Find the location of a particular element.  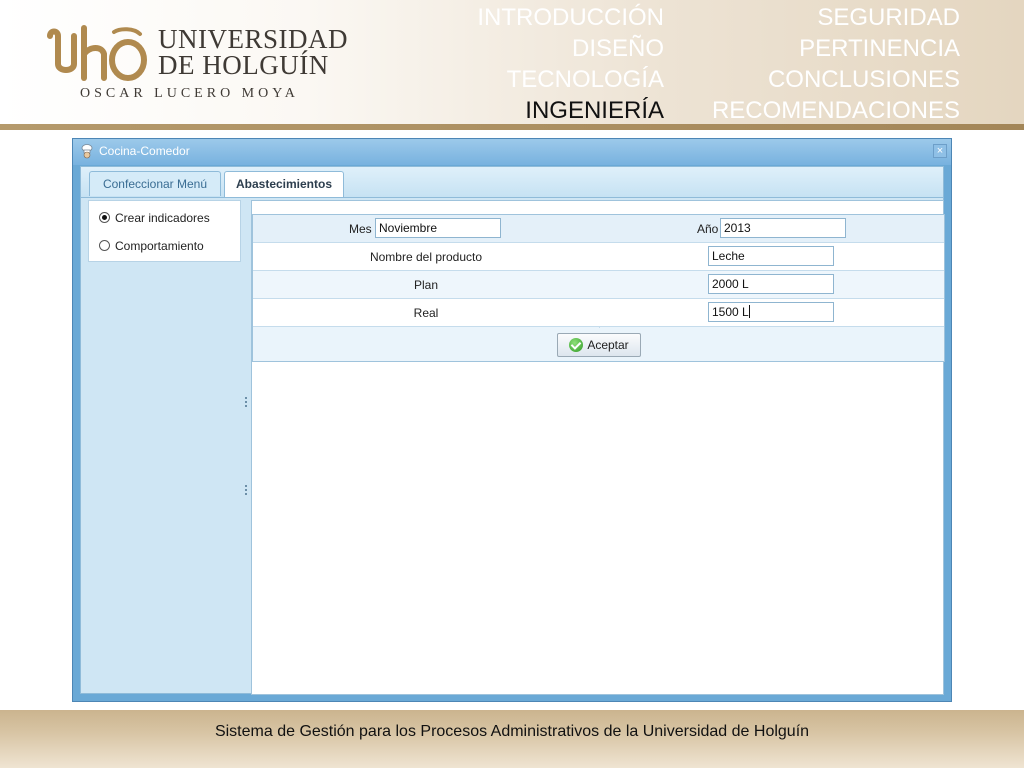

tab-abastecimientos: Abastecimientos is located at coordinates (284, 184).